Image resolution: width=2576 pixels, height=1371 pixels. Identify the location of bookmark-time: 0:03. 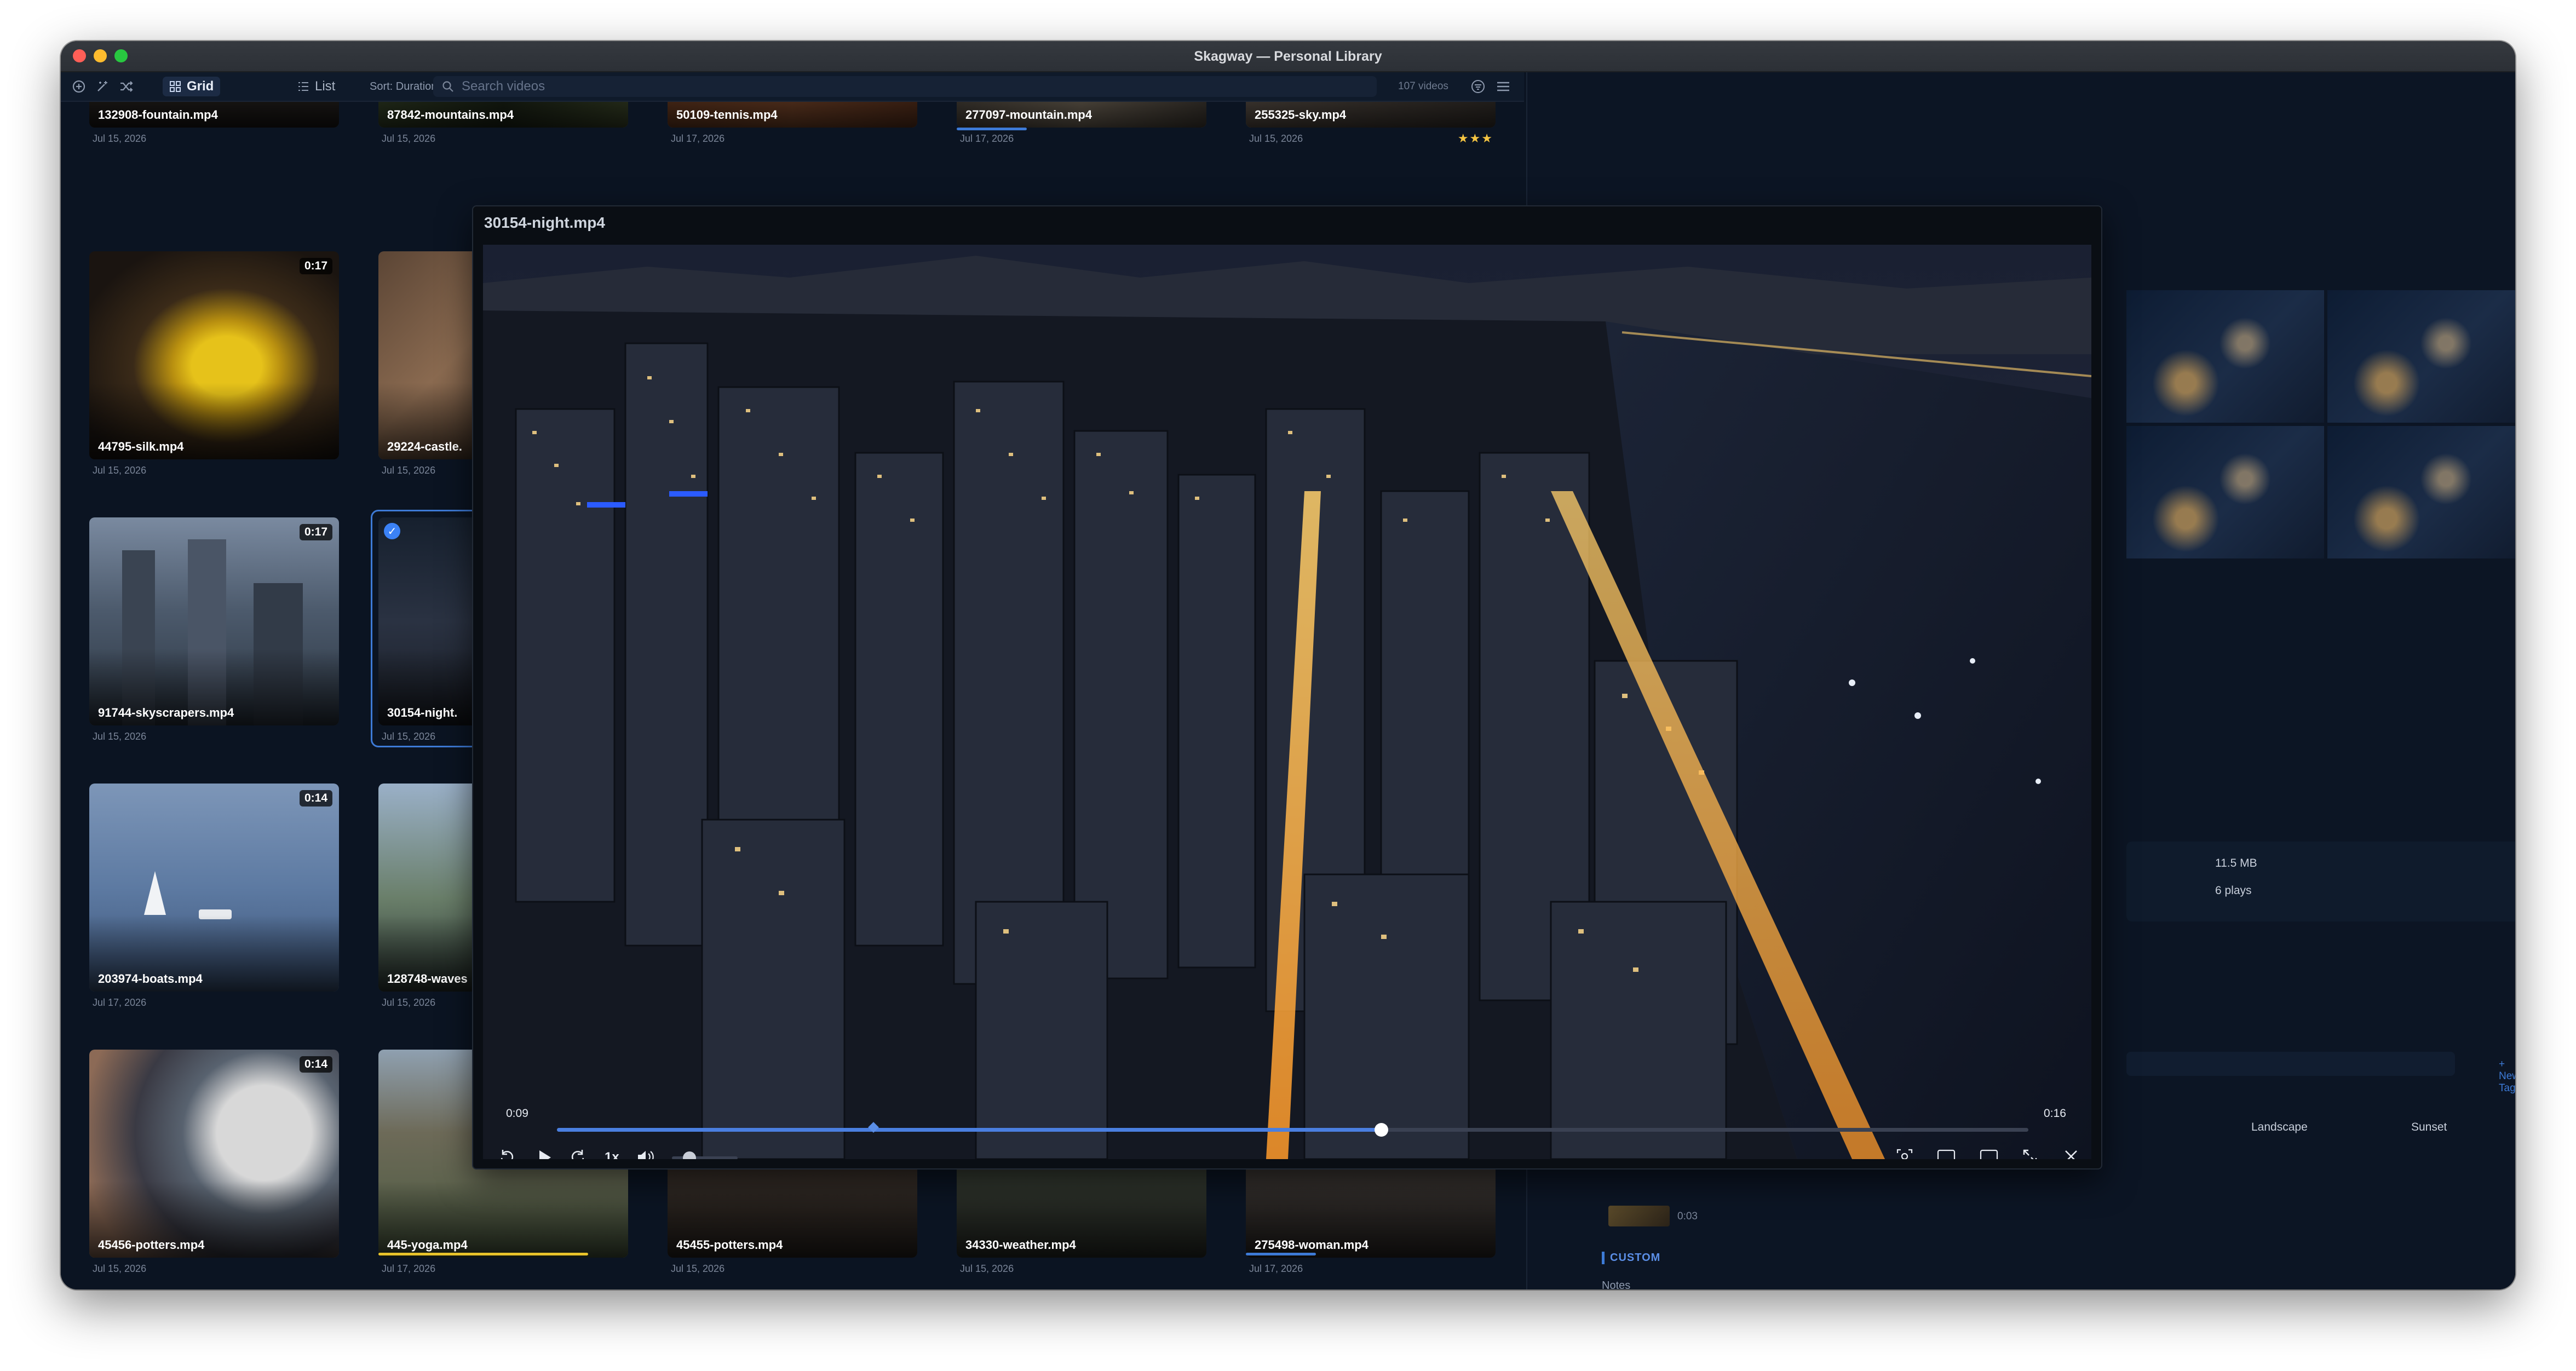
(1687, 1217).